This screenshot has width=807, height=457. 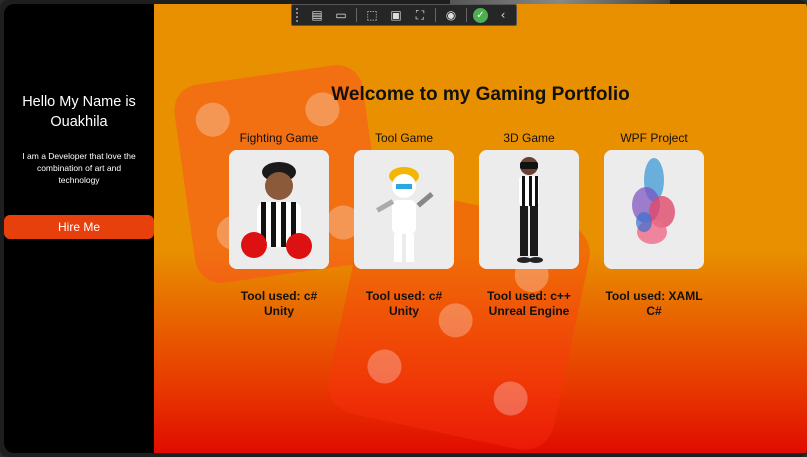 I want to click on hire-me-button: Hire Me, so click(x=79, y=227).